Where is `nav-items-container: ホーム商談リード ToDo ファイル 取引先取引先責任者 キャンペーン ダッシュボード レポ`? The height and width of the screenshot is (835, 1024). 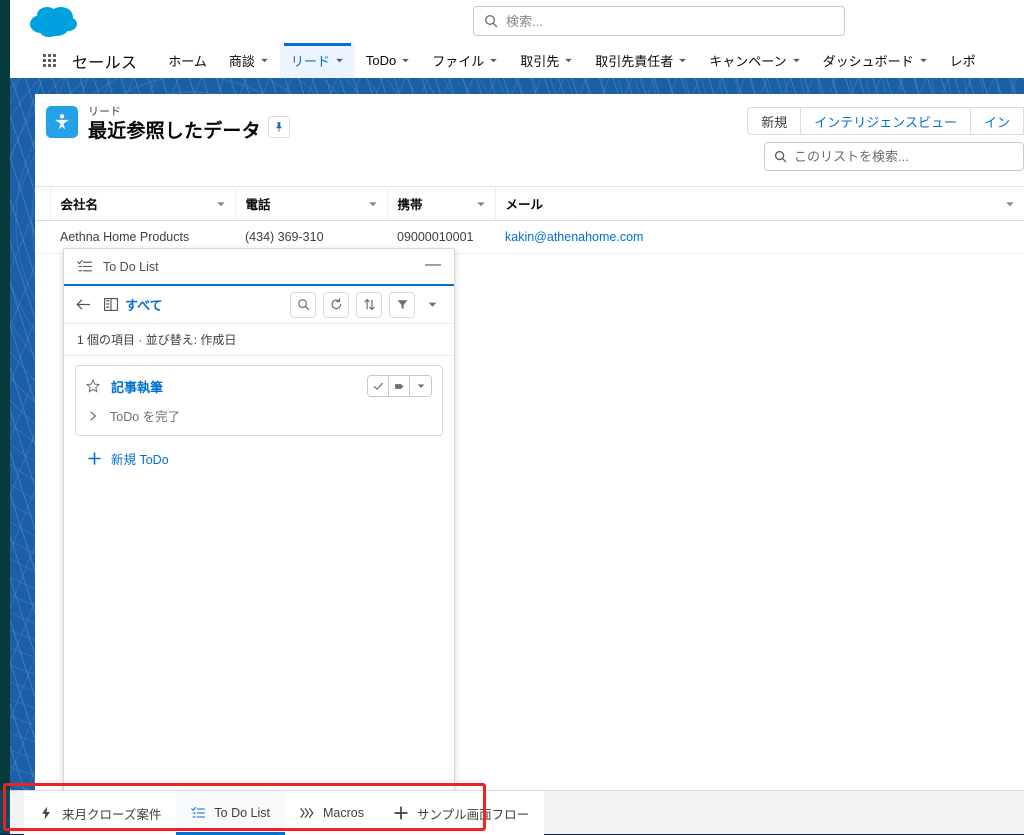 nav-items-container: ホーム商談リード ToDo ファイル 取引先取引先責任者 キャンペーン ダッシュボード レポ is located at coordinates (571, 60).